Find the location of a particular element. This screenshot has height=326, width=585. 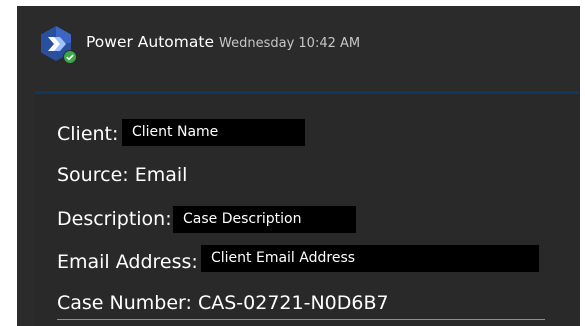

description-label: Description: is located at coordinates (114, 219).